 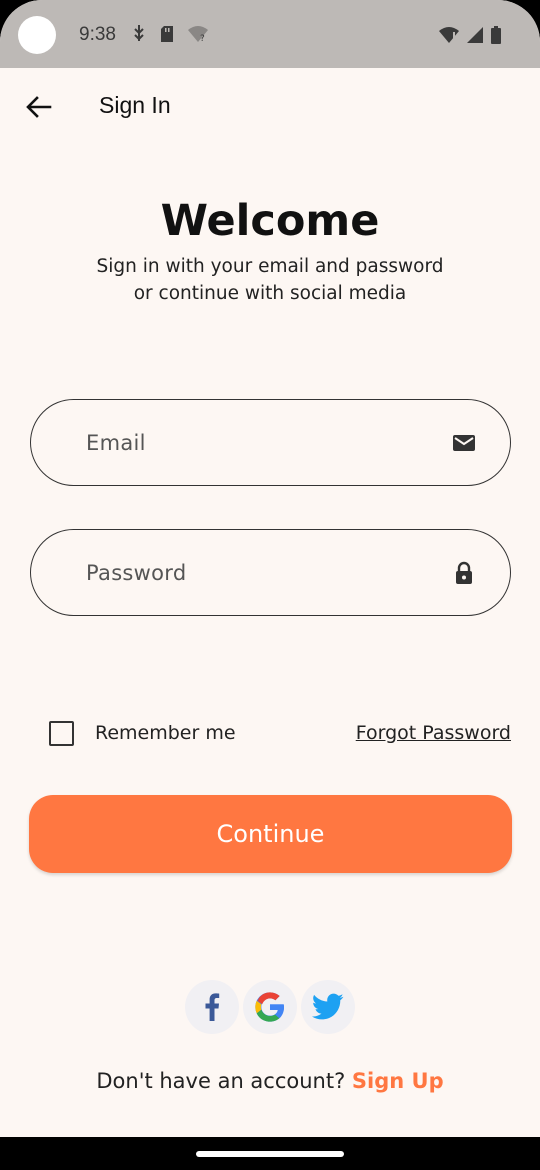 I want to click on arrow-back-icon, so click(x=39, y=107).